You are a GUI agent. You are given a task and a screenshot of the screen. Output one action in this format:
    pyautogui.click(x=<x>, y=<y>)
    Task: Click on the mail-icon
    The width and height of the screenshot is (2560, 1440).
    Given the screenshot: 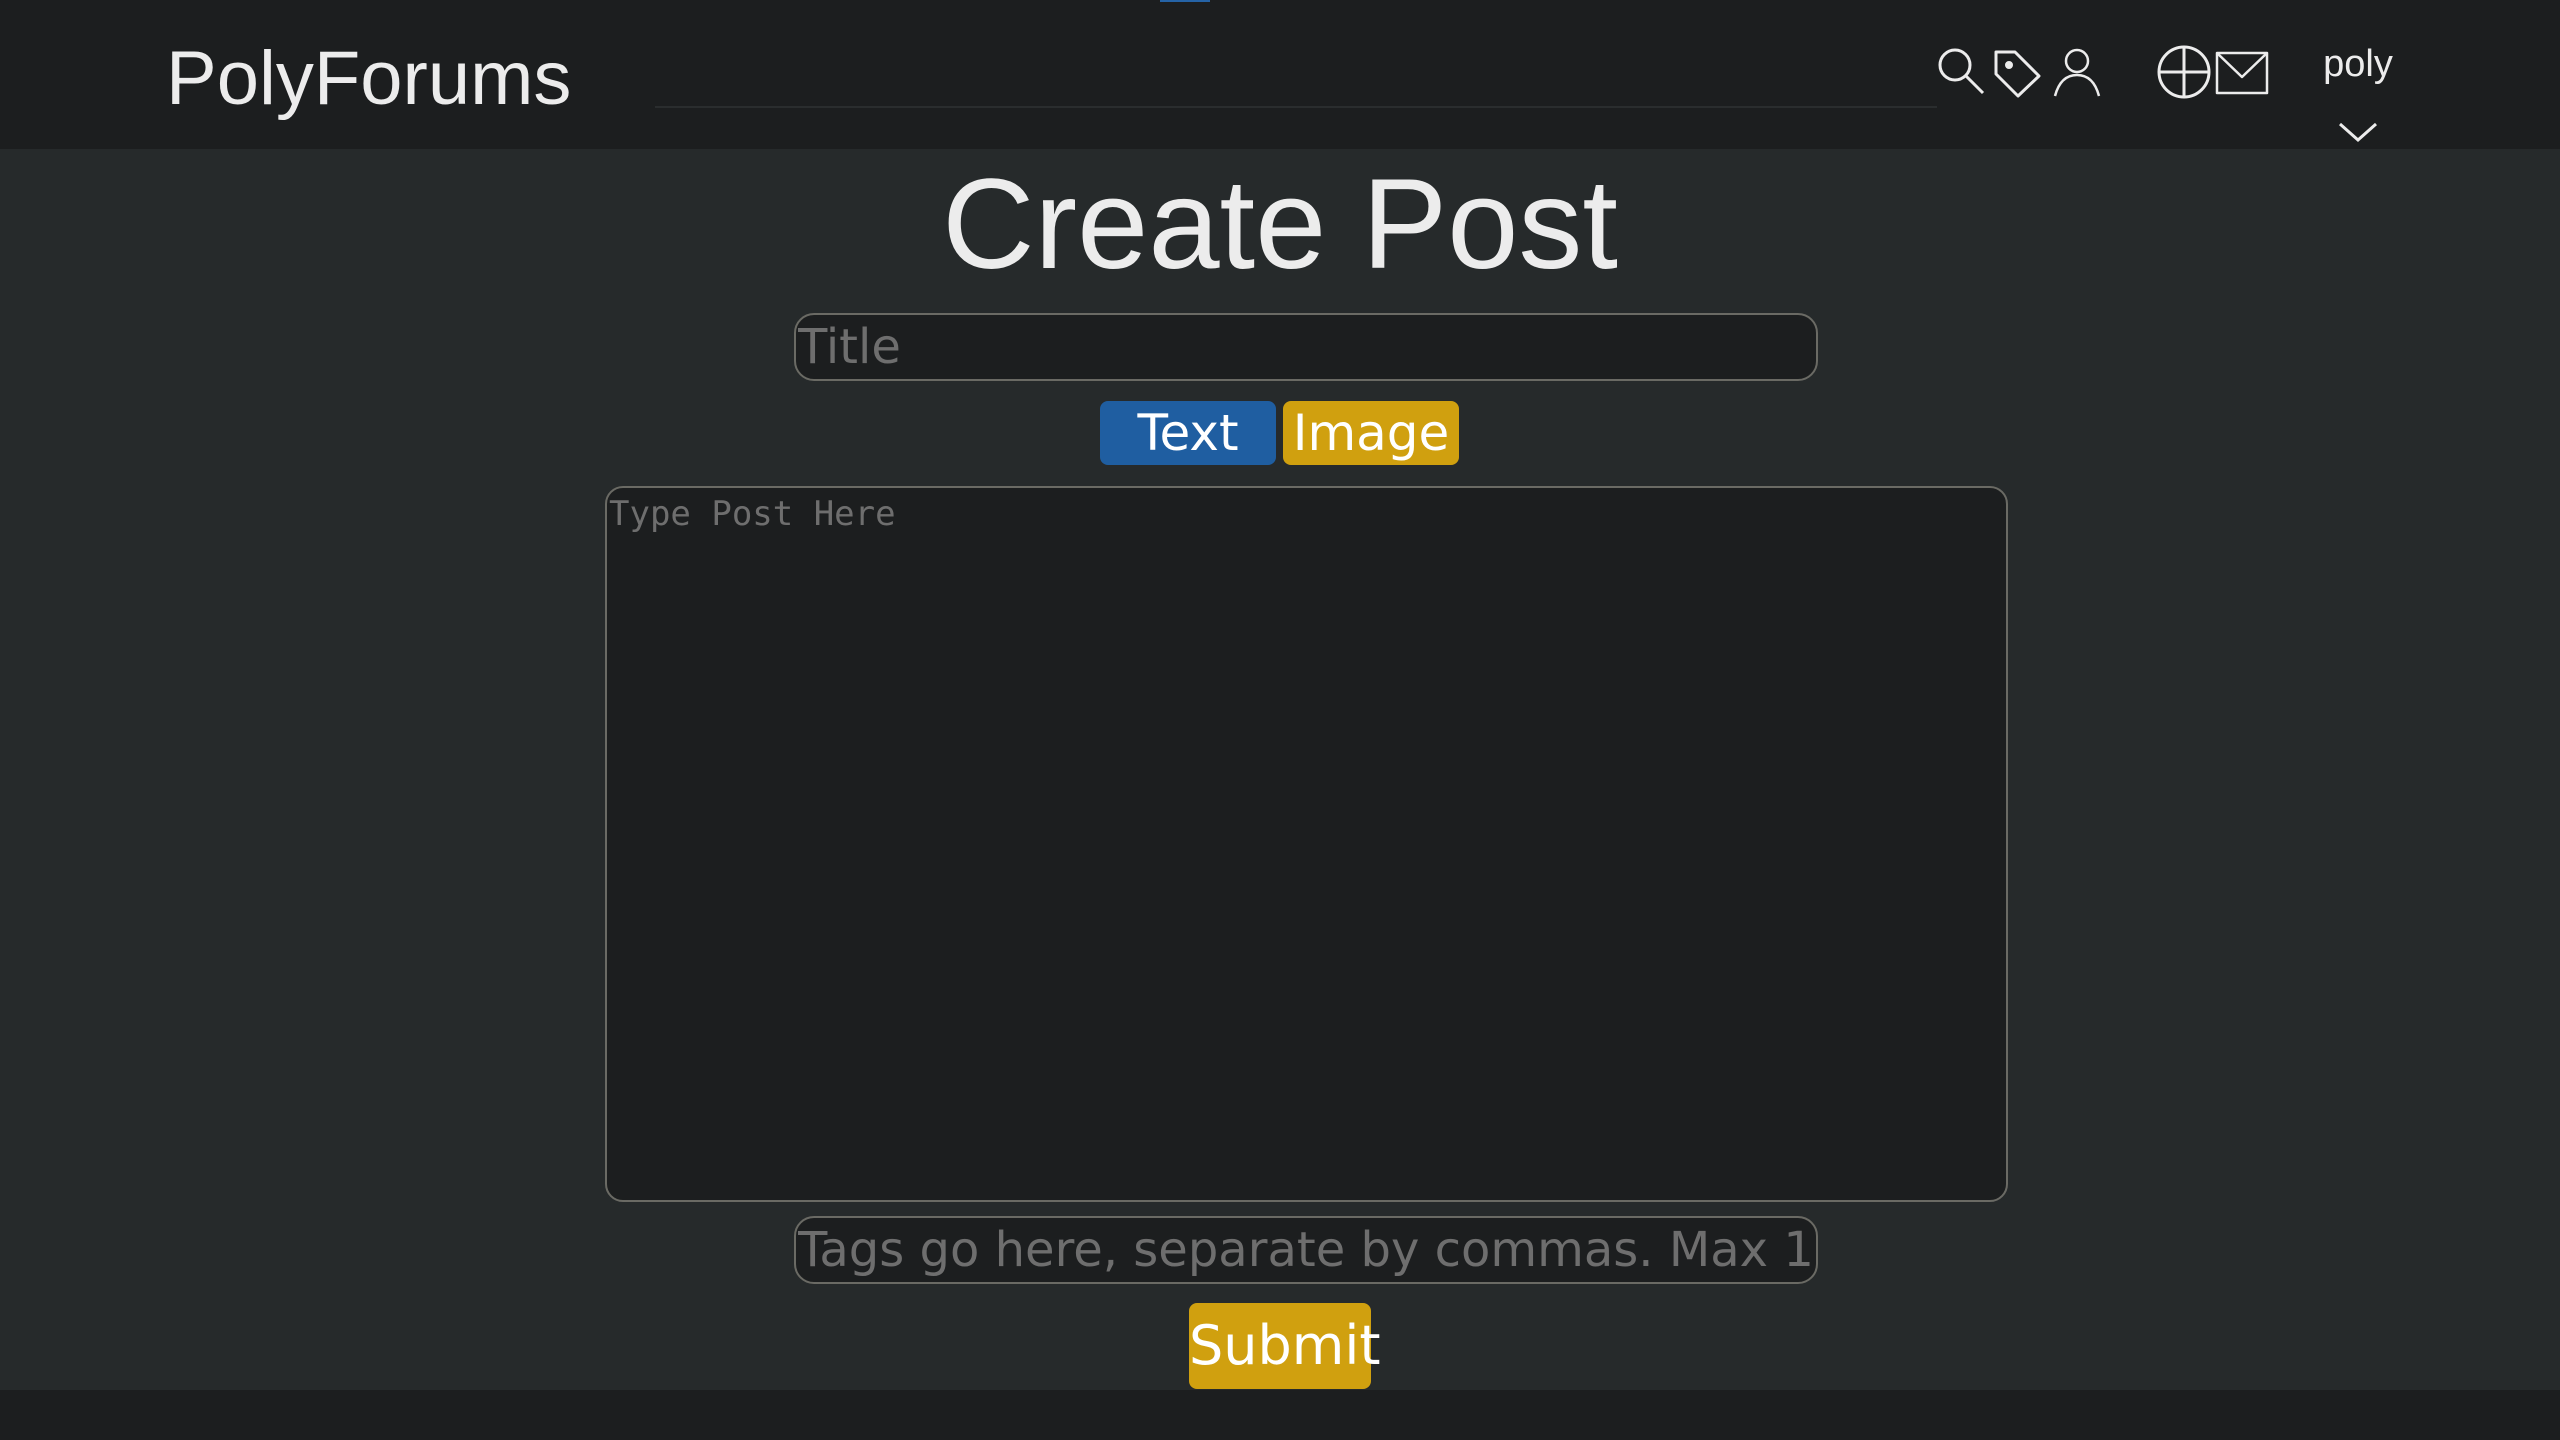 What is the action you would take?
    pyautogui.click(x=2242, y=73)
    